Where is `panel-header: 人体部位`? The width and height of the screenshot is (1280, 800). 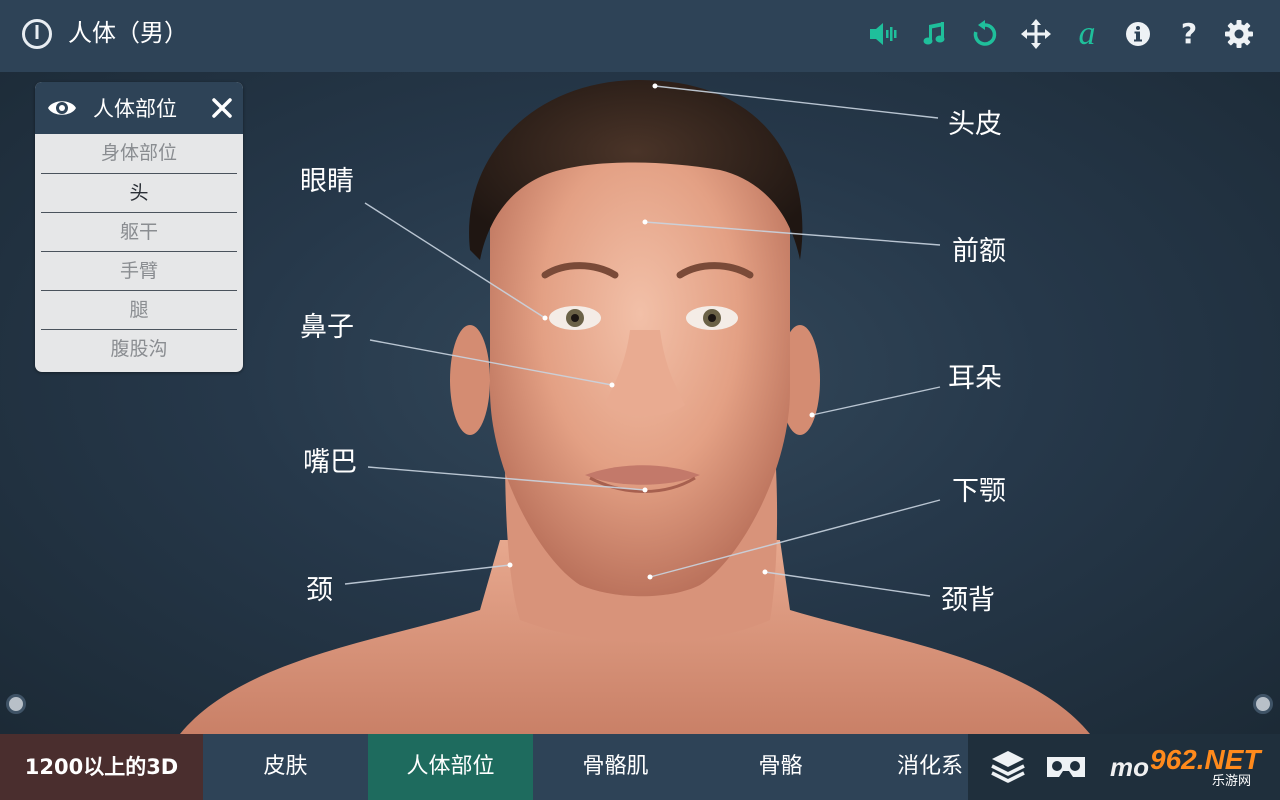
panel-header: 人体部位 is located at coordinates (139, 108).